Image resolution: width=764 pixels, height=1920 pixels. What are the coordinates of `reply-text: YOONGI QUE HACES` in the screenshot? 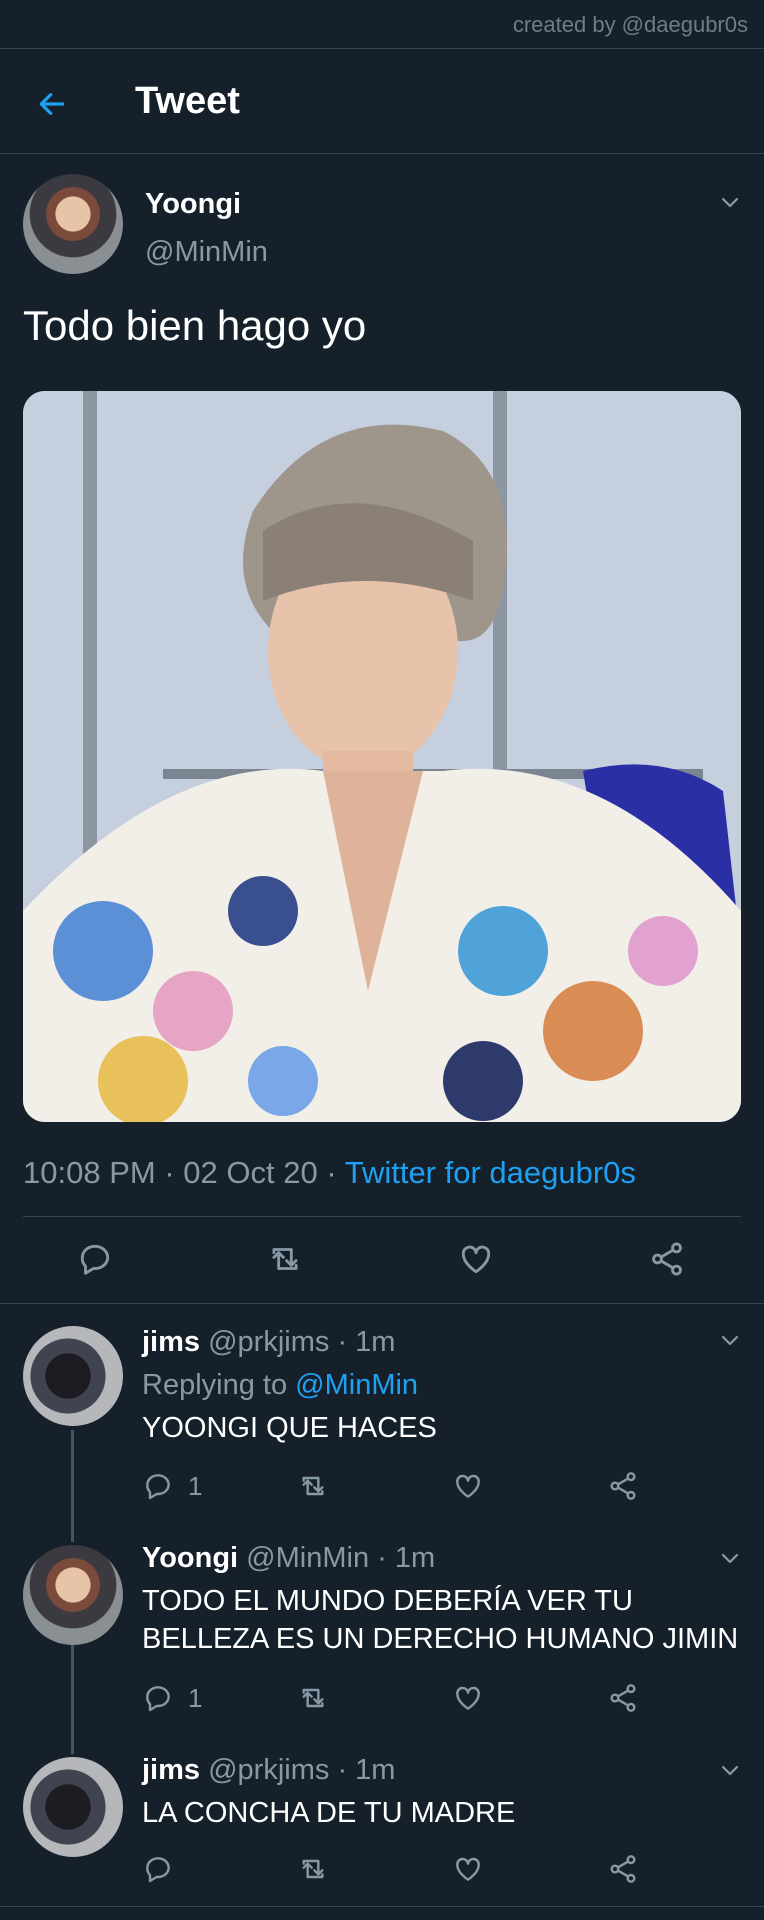 It's located at (289, 1428).